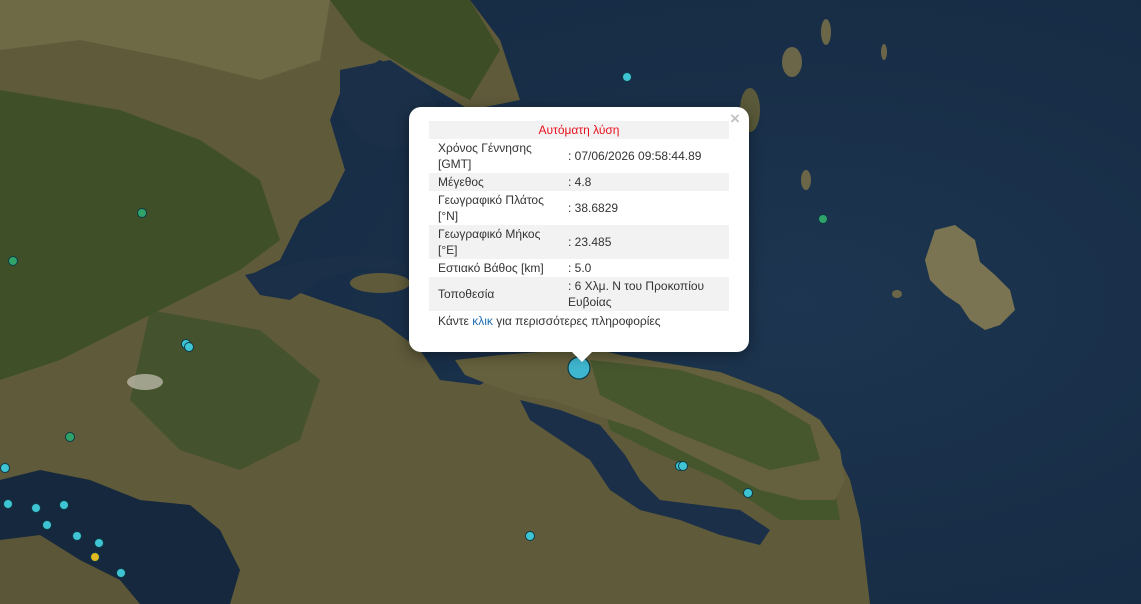  Describe the element at coordinates (580, 182) in the screenshot. I see `row-value: : 4.8` at that location.